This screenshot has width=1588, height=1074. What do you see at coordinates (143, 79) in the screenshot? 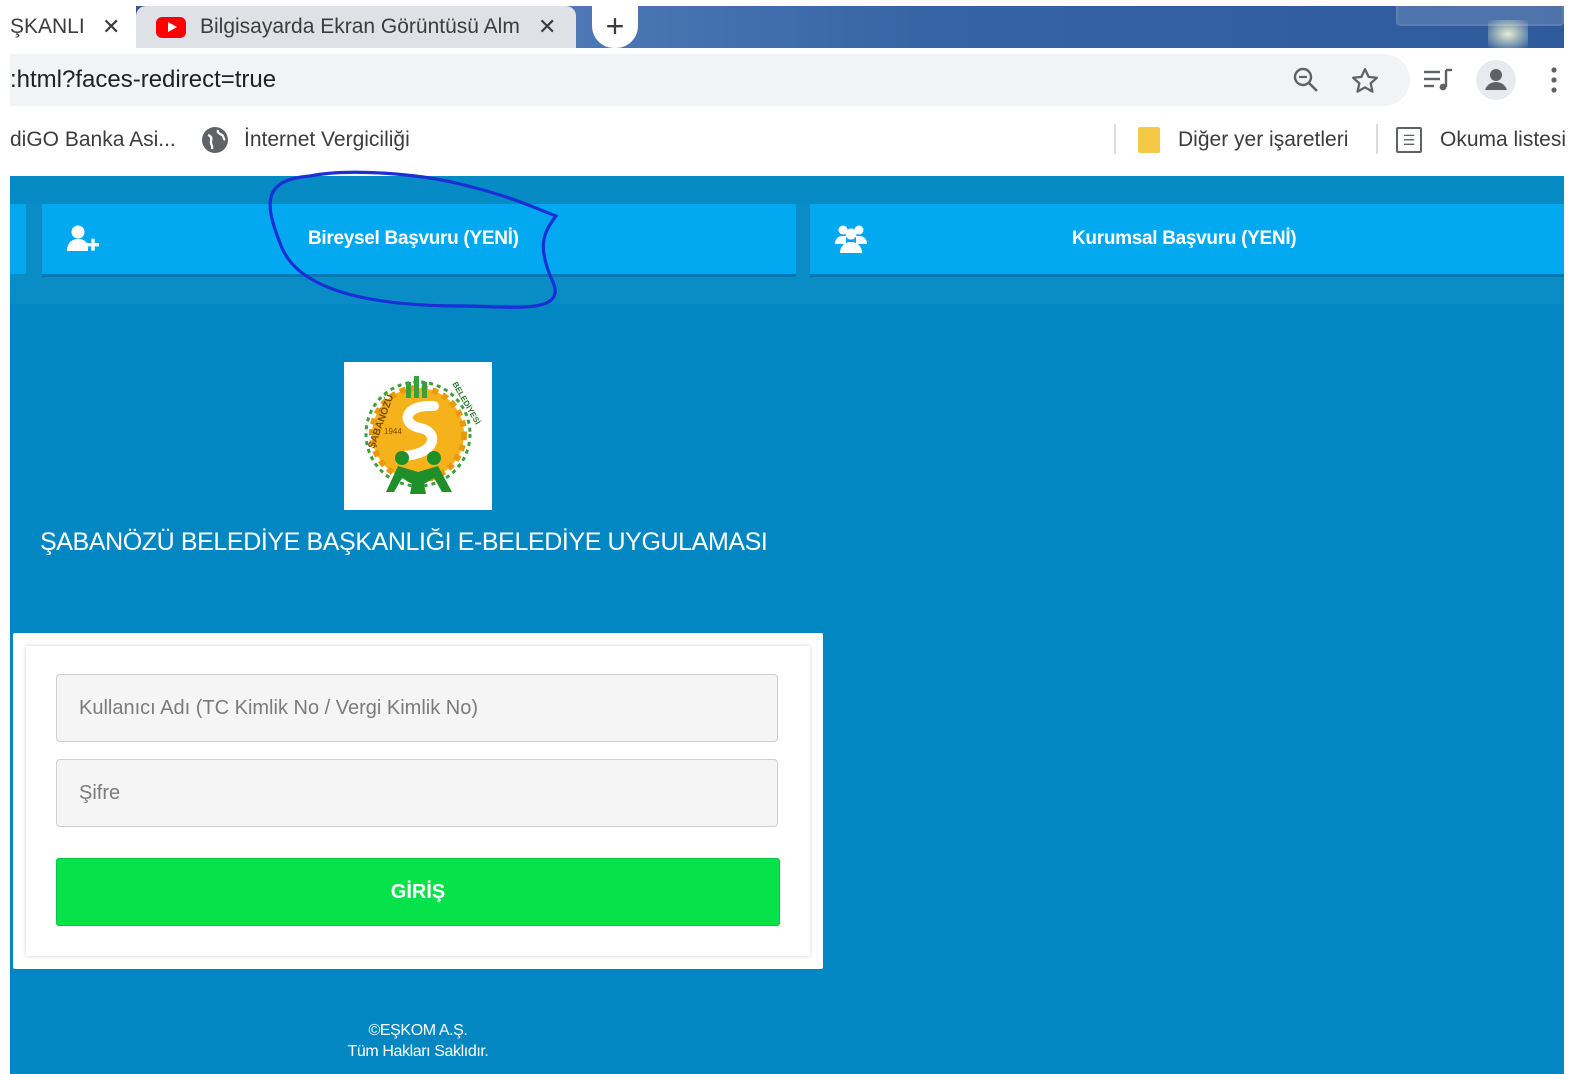
I see `url-text: :html?faces-redirect=true` at bounding box center [143, 79].